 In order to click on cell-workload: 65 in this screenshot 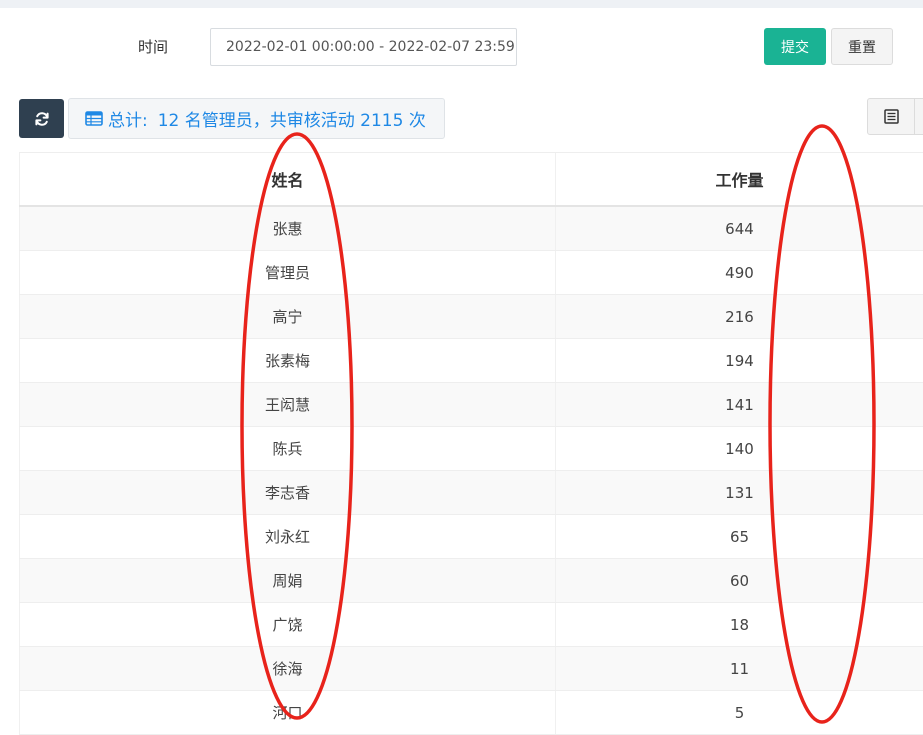, I will do `click(739, 537)`.